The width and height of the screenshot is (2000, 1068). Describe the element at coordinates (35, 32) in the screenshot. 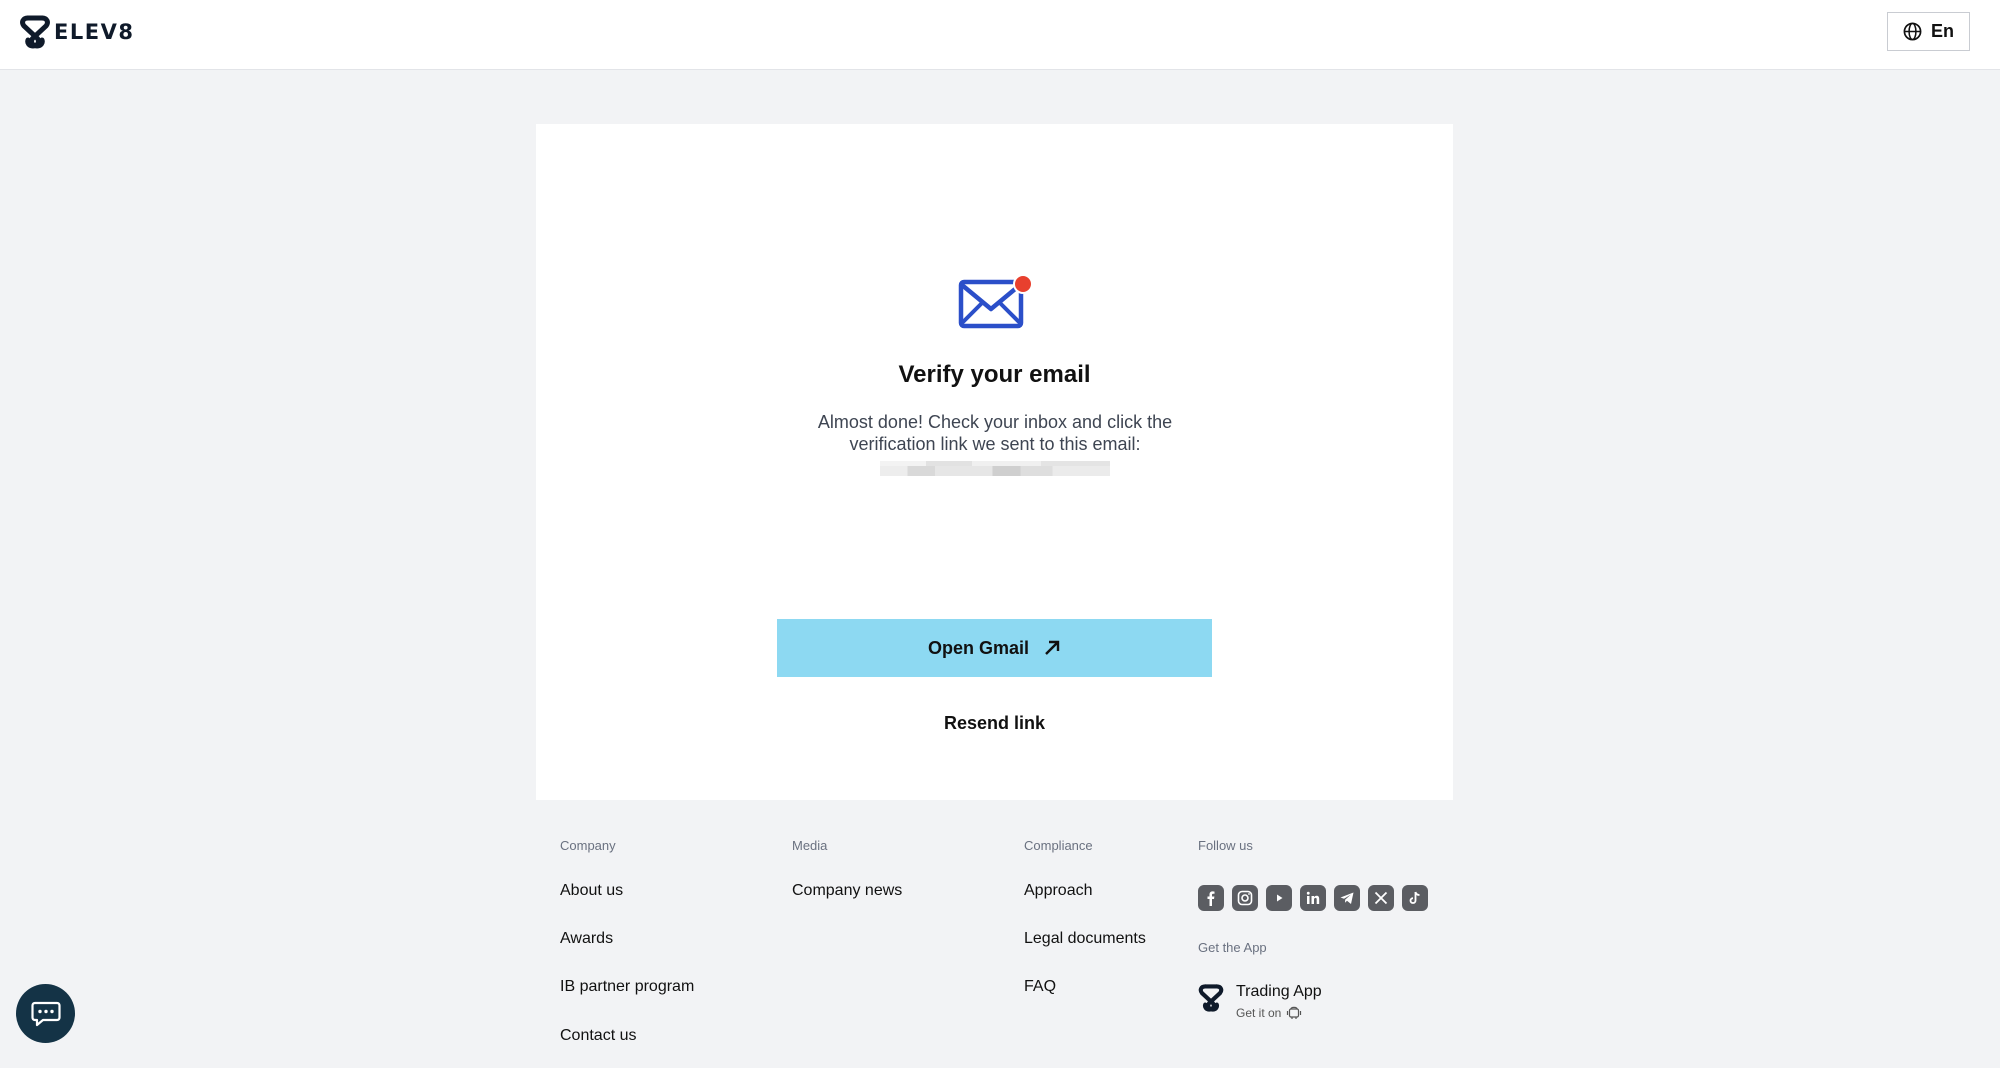

I see `elev8-logo-icon` at that location.